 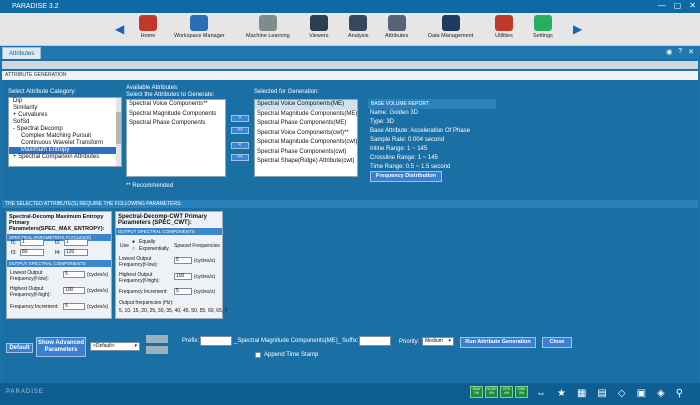 I want to click on tree-node: Complex Matching Pursuit, so click(x=65, y=136).